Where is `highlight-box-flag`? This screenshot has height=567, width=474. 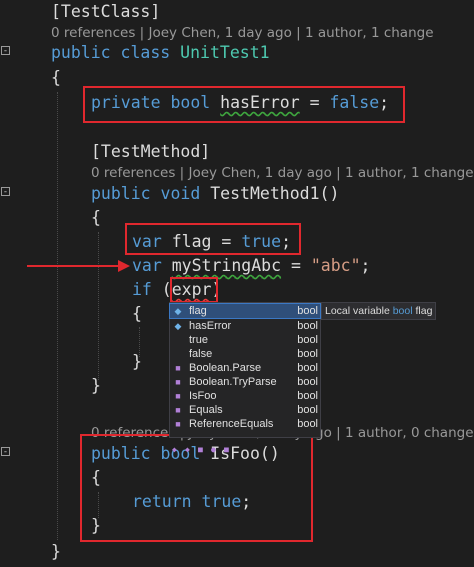
highlight-box-flag is located at coordinates (213, 239).